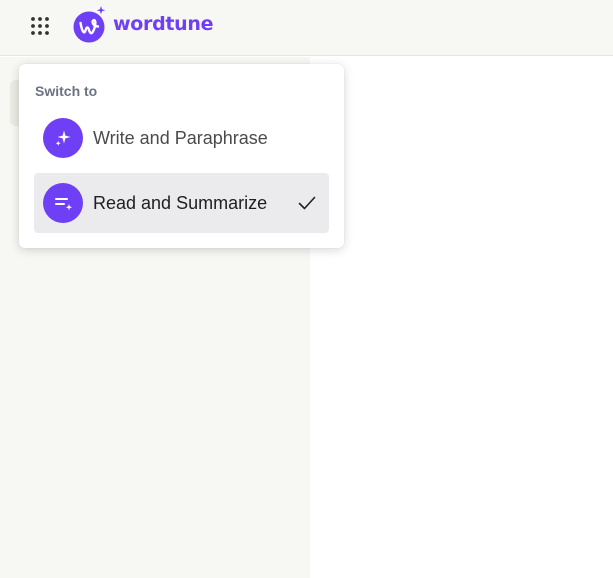  I want to click on summarize-lines-icon, so click(63, 203).